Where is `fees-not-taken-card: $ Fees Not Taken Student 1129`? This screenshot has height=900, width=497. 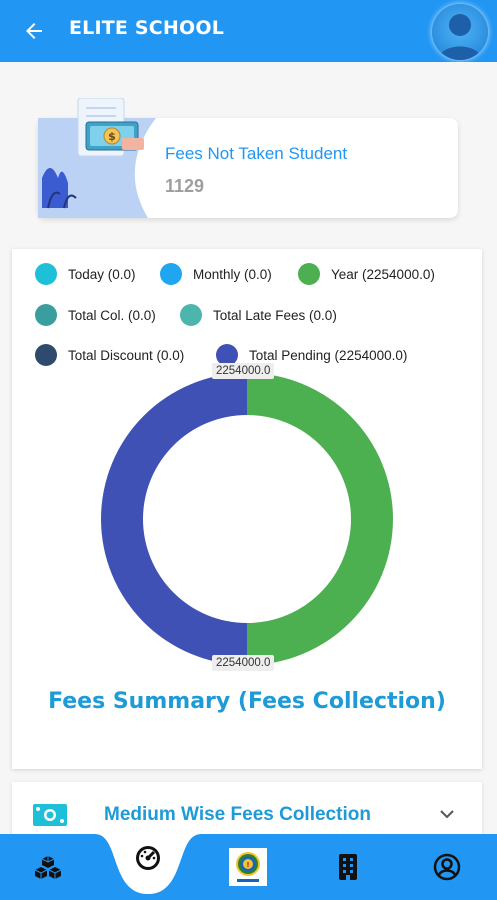
fees-not-taken-card: $ Fees Not Taken Student 1129 is located at coordinates (248, 158).